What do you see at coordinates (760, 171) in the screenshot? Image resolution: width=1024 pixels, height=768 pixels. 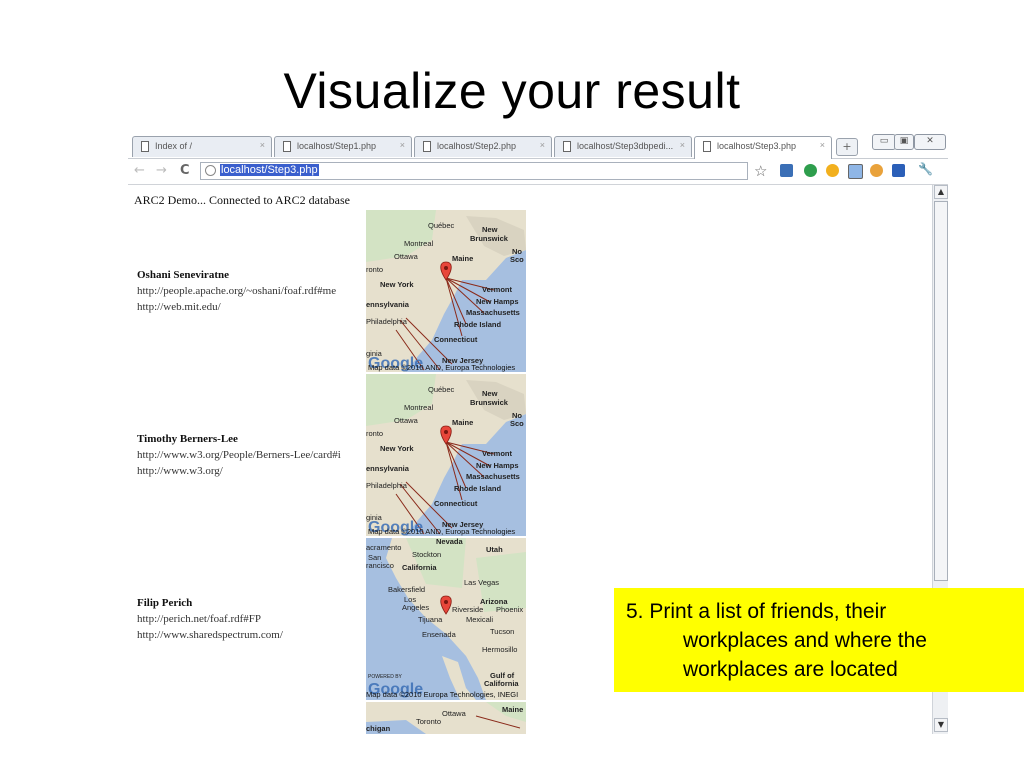 I see `bookmark-star-icon: ☆` at bounding box center [760, 171].